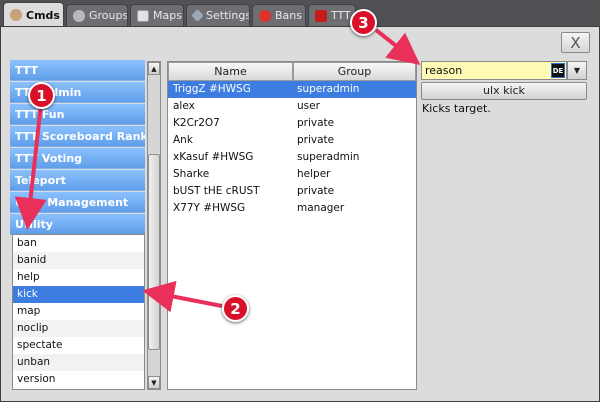 This screenshot has height=402, width=600. What do you see at coordinates (216, 191) in the screenshot?
I see `player-name: bUST tHE cRUST` at bounding box center [216, 191].